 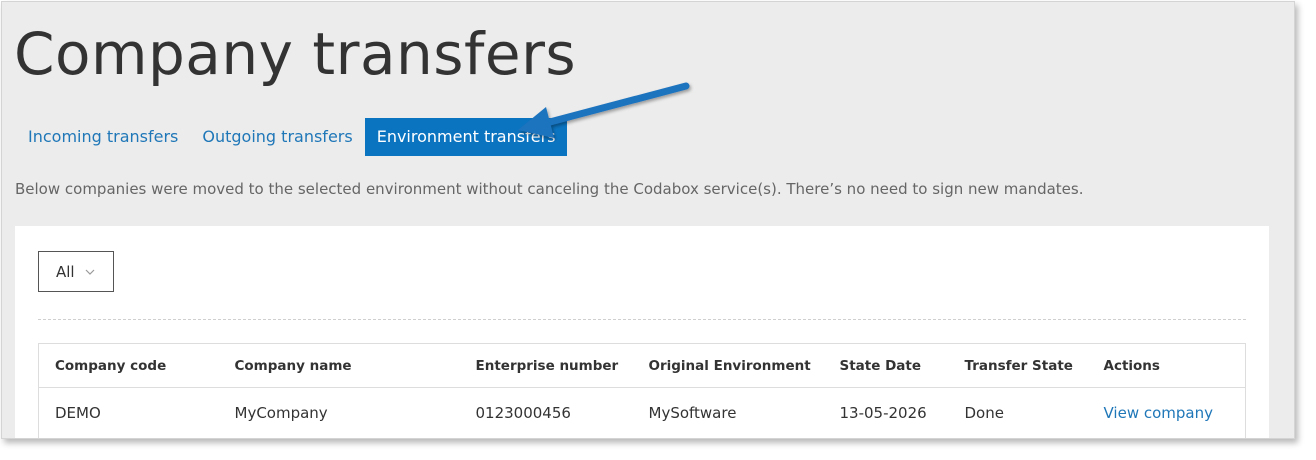 I want to click on cell-original-environment: MySoftware, so click(x=692, y=413).